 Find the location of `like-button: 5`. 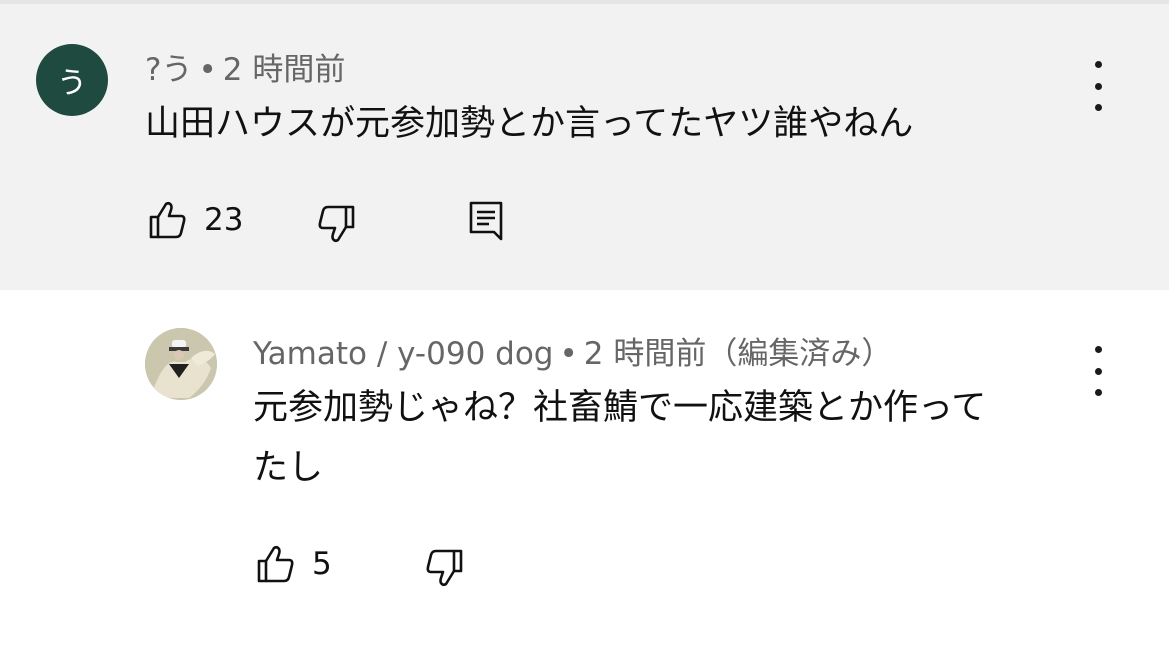

like-button: 5 is located at coordinates (294, 564).